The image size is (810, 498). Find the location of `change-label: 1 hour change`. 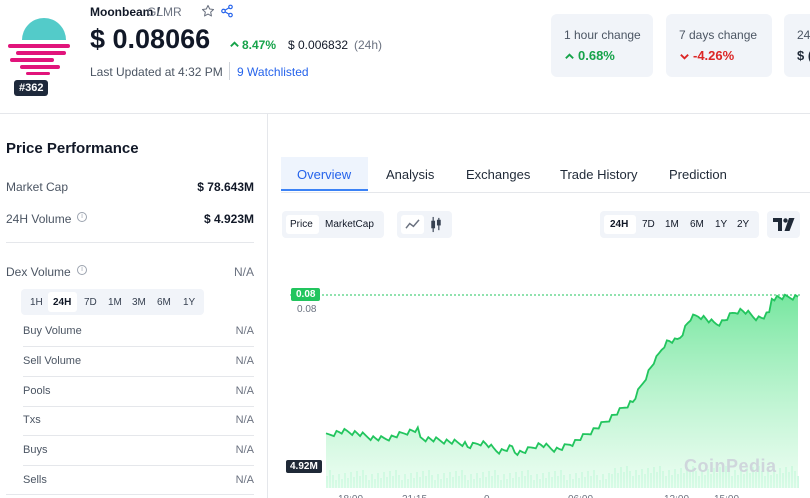

change-label: 1 hour change is located at coordinates (602, 35).